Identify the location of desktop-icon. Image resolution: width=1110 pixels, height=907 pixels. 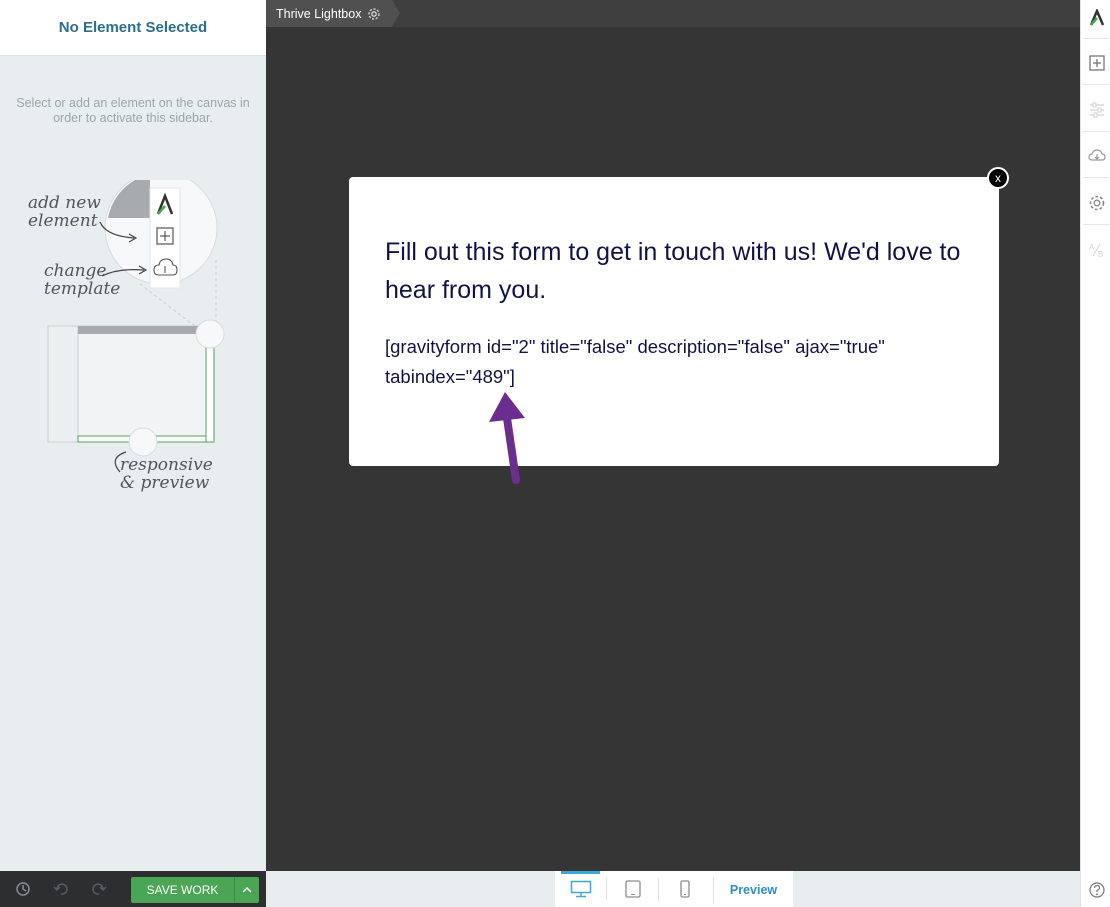
(580, 889).